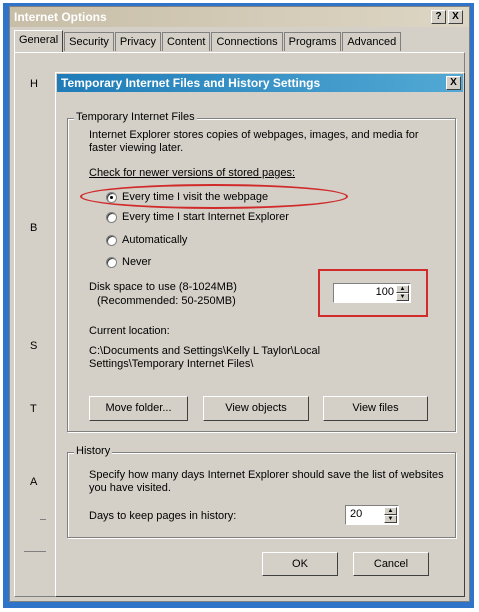 The image size is (479, 612). What do you see at coordinates (60, 17) in the screenshot?
I see `window-title: Internet Options` at bounding box center [60, 17].